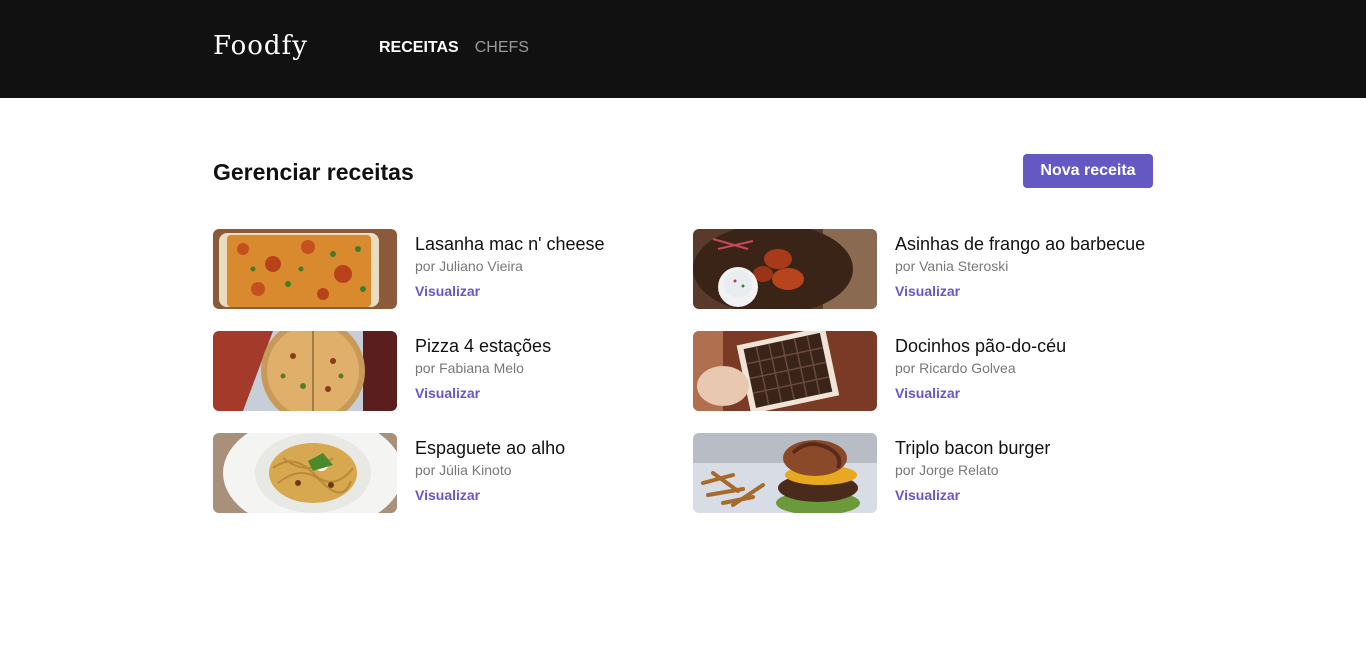 This screenshot has width=1366, height=657. Describe the element at coordinates (785, 269) in the screenshot. I see `chicken-wings-image` at that location.